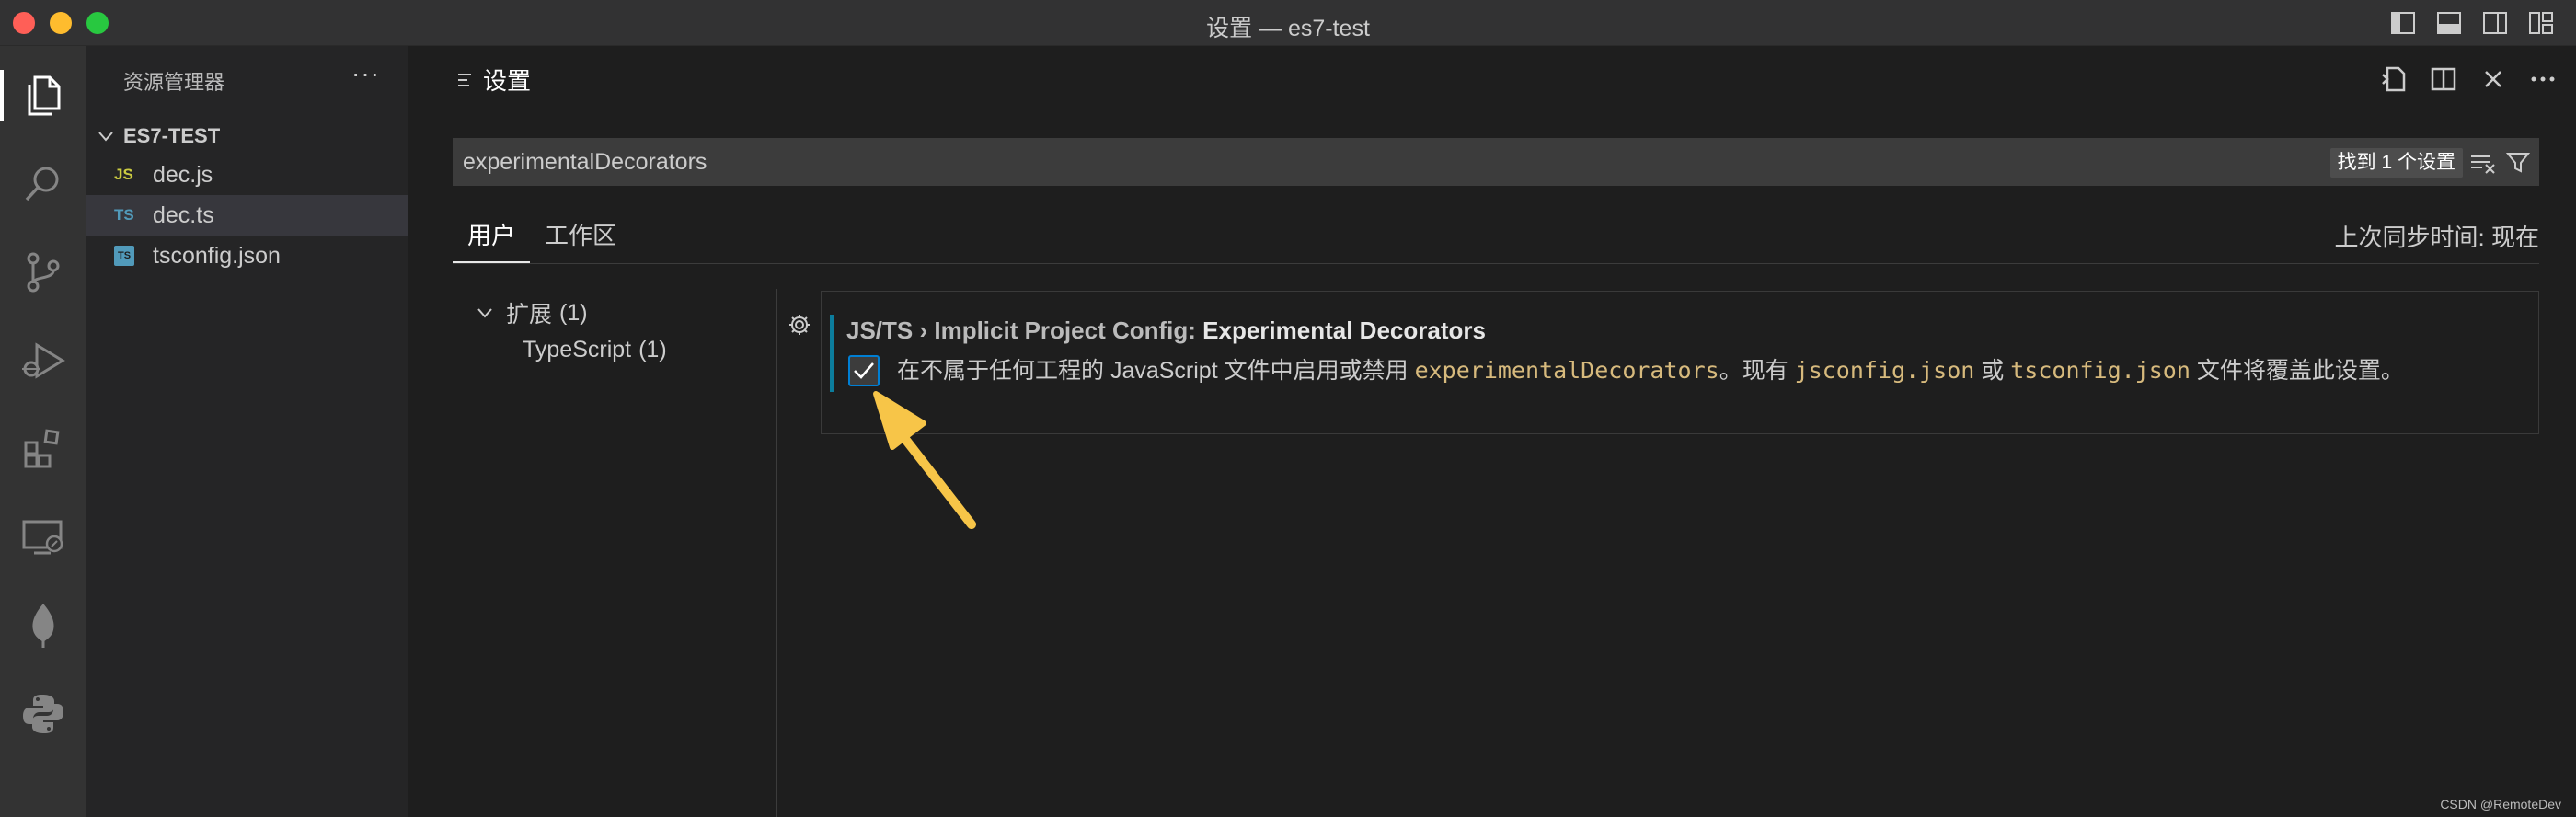 The height and width of the screenshot is (817, 2576). I want to click on experimental-decorators-checkbox, so click(864, 370).